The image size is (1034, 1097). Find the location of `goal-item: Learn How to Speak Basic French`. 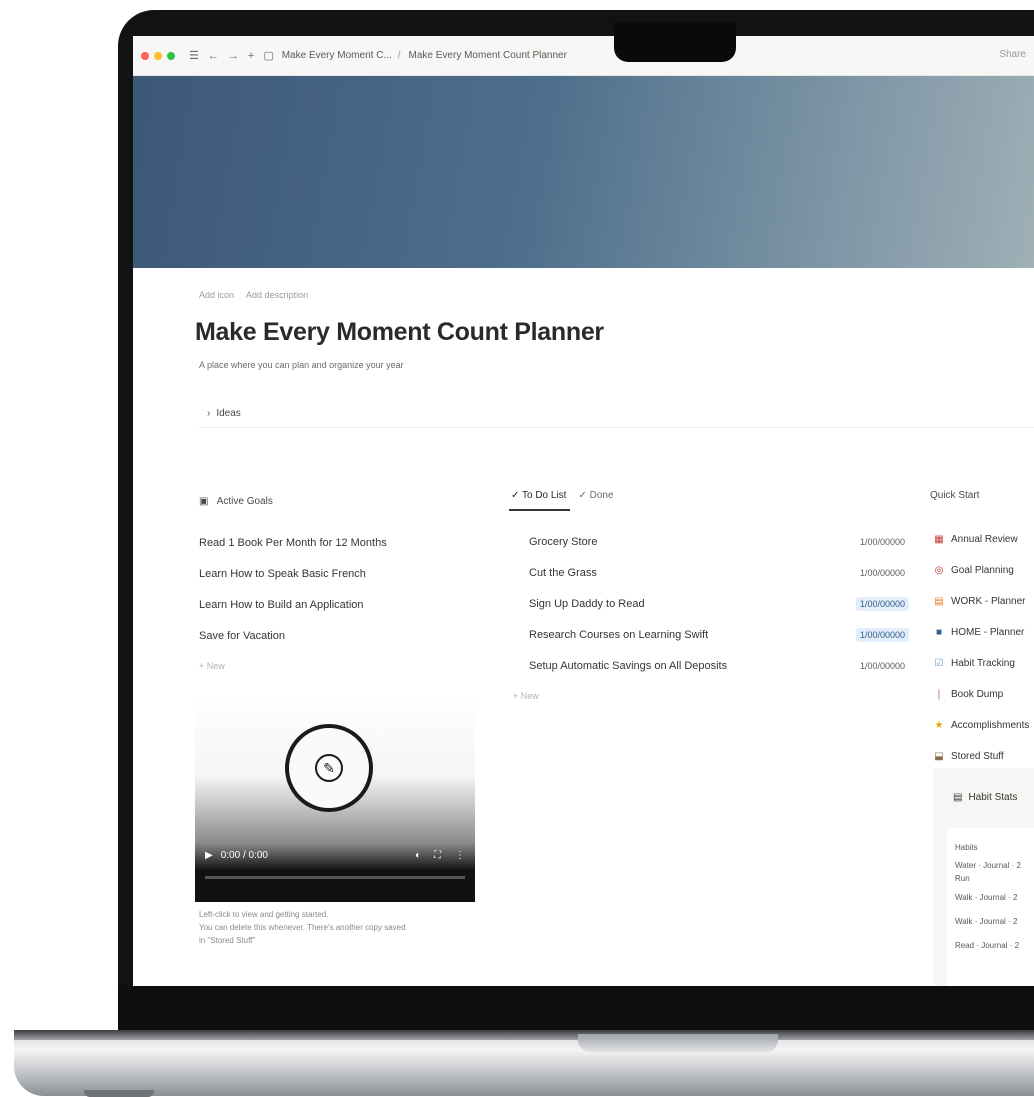

goal-item: Learn How to Speak Basic French is located at coordinates (293, 574).